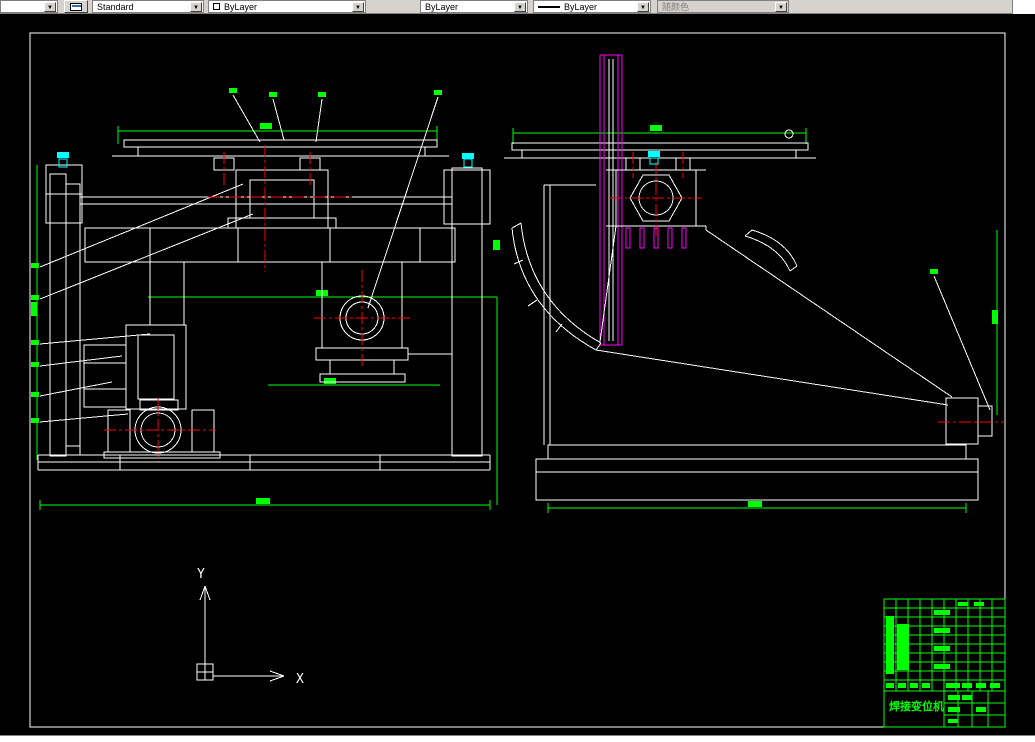 This screenshot has height=742, width=1035. I want to click on layer-tool-button, so click(76, 6).